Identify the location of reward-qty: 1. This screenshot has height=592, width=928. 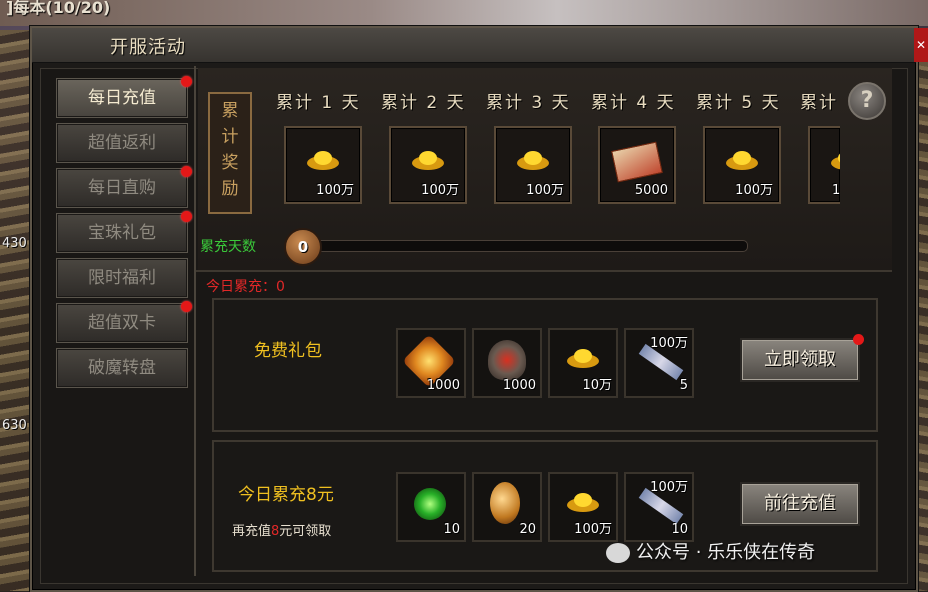
(836, 190).